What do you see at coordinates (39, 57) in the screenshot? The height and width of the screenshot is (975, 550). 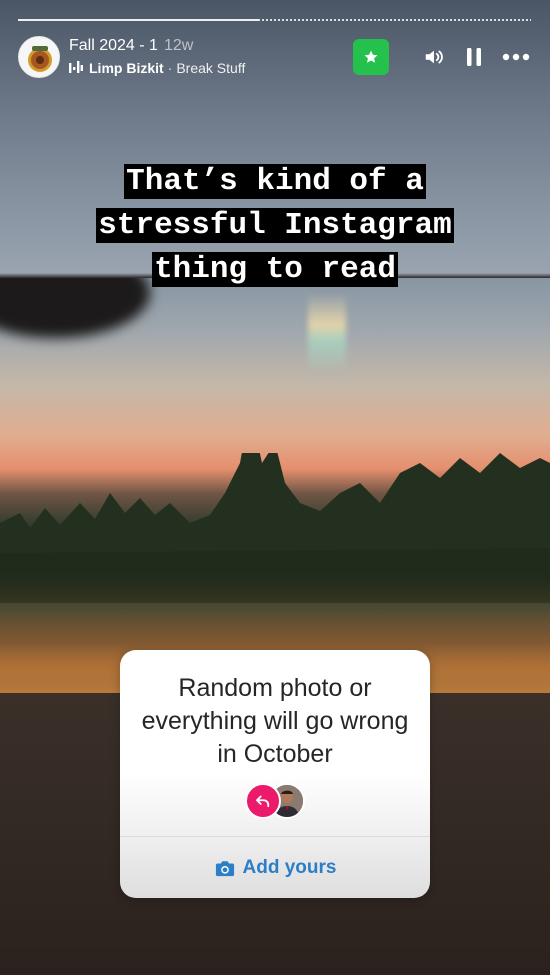 I see `highlight-cover-avatar` at bounding box center [39, 57].